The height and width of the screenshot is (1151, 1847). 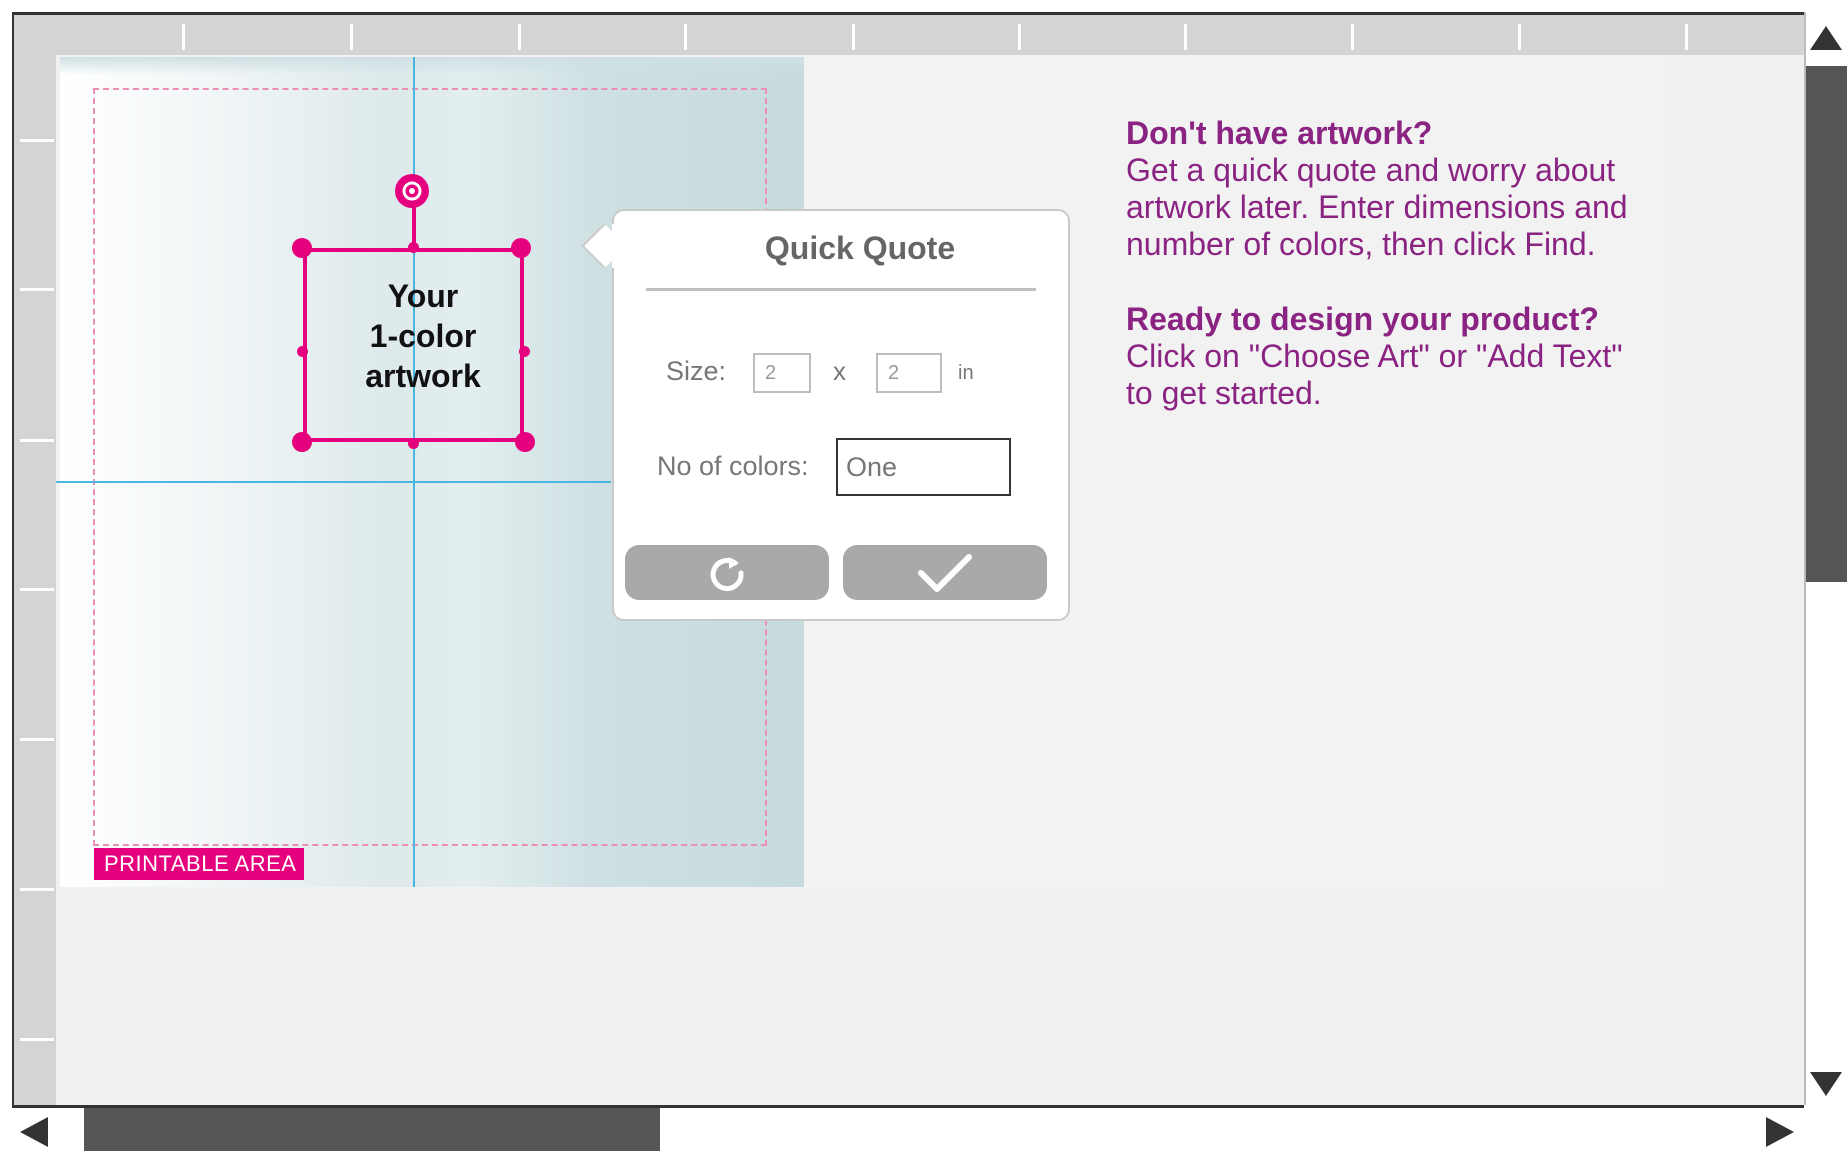 I want to click on resize-handle-bottom-left, so click(x=302, y=442).